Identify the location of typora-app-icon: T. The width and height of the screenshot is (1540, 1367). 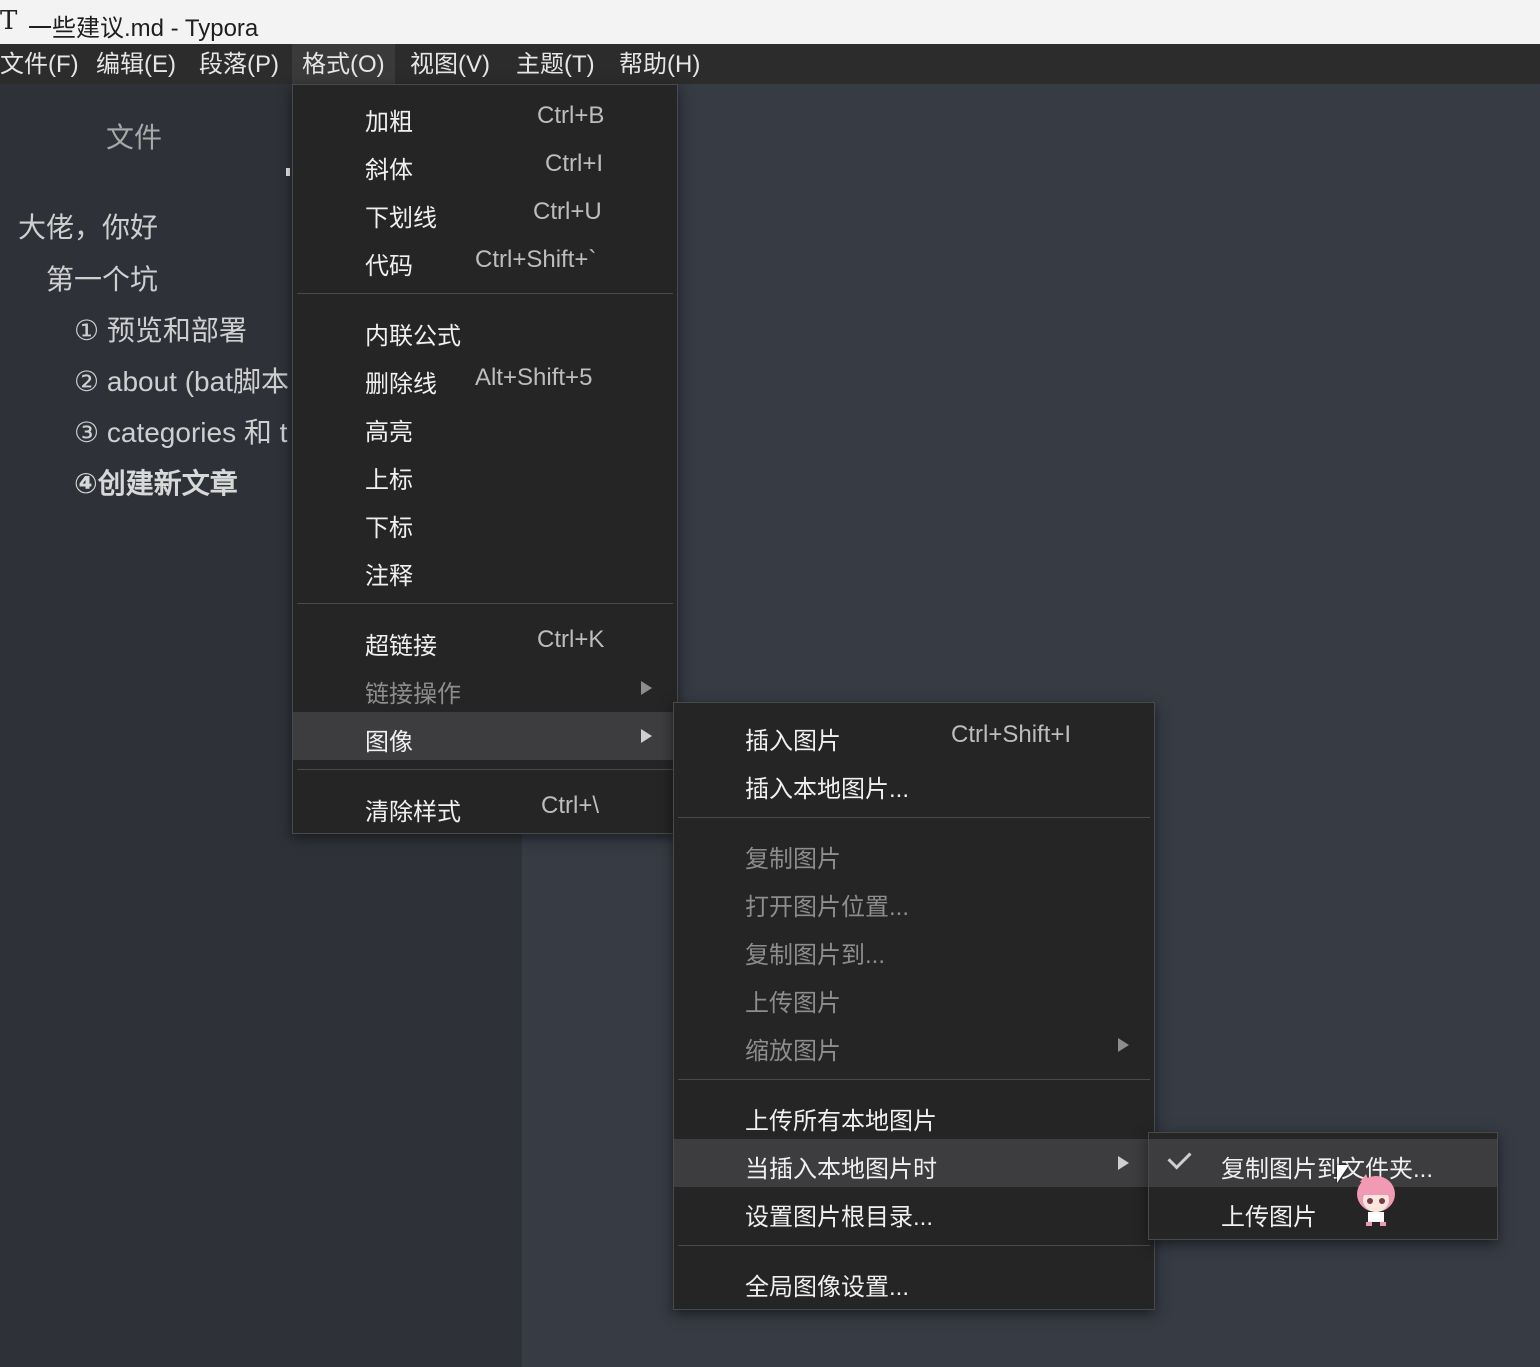
(9, 21).